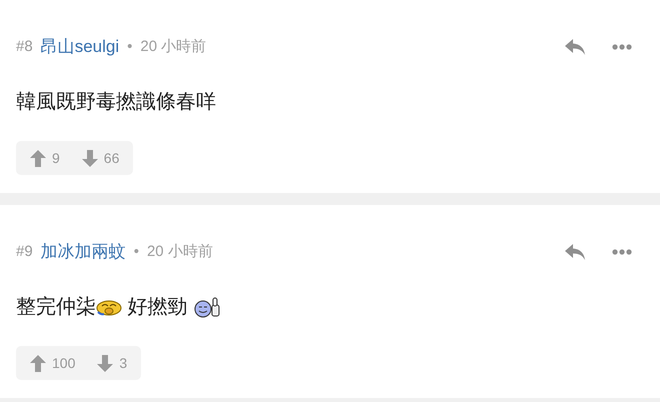  Describe the element at coordinates (123, 363) in the screenshot. I see `downvote-count: 3` at that location.